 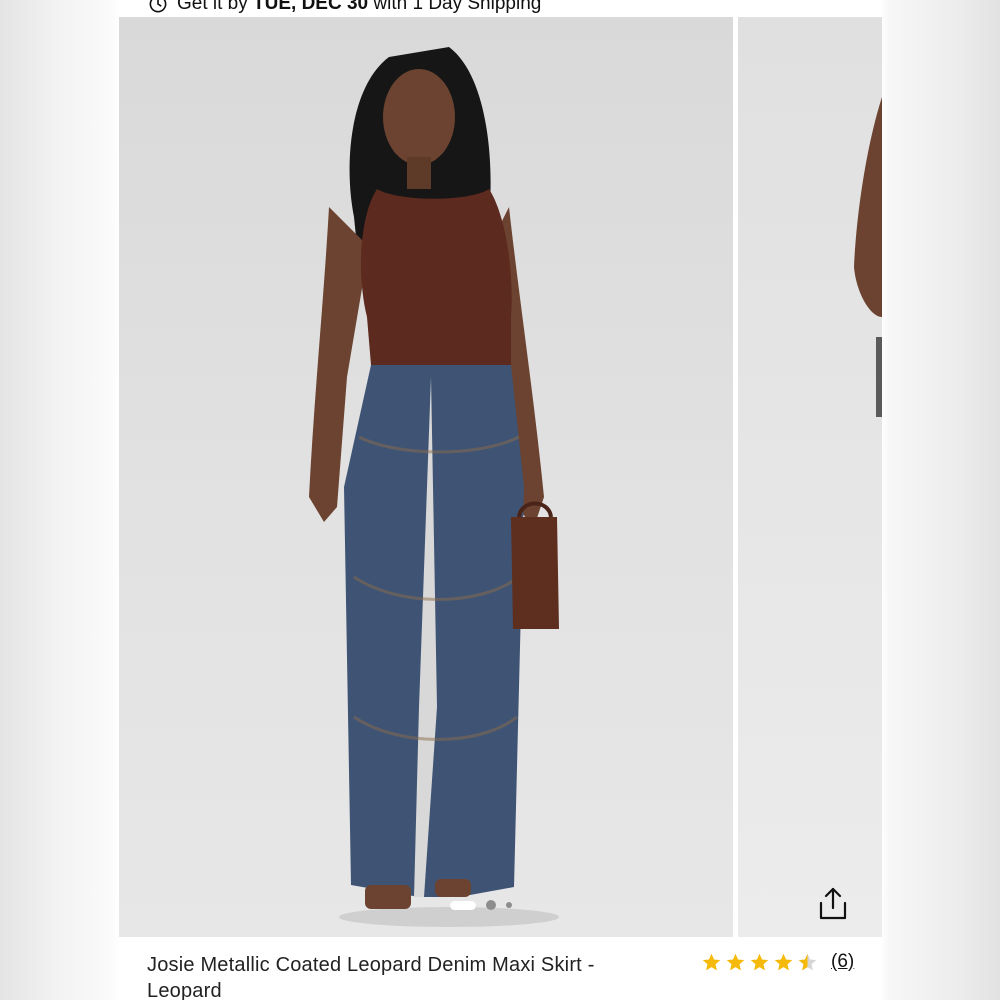 What do you see at coordinates (463, 905) in the screenshot?
I see `carousel-dot-active` at bounding box center [463, 905].